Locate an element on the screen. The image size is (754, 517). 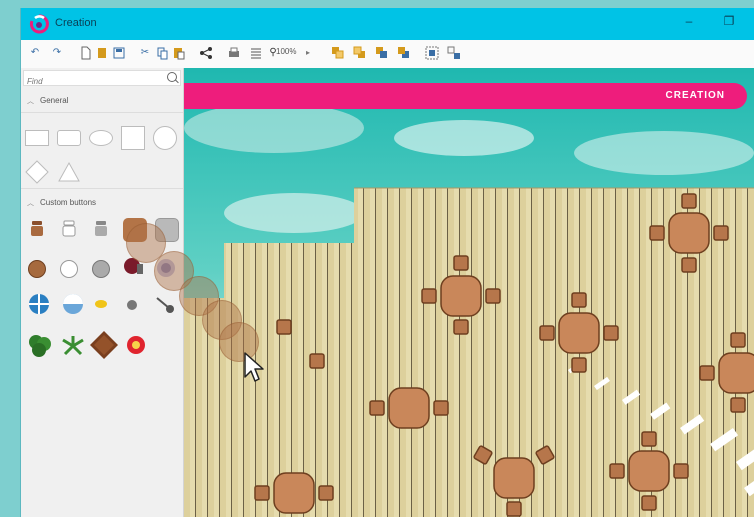
chair-white-icon is located at coordinates (69, 229).